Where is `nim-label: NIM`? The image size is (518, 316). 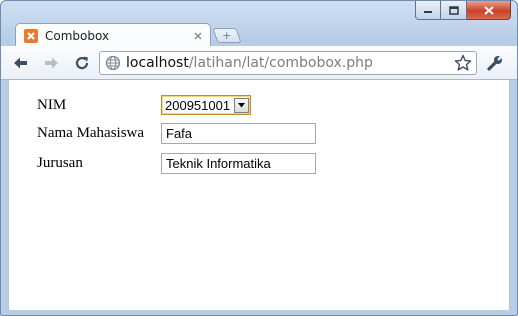 nim-label: NIM is located at coordinates (52, 104).